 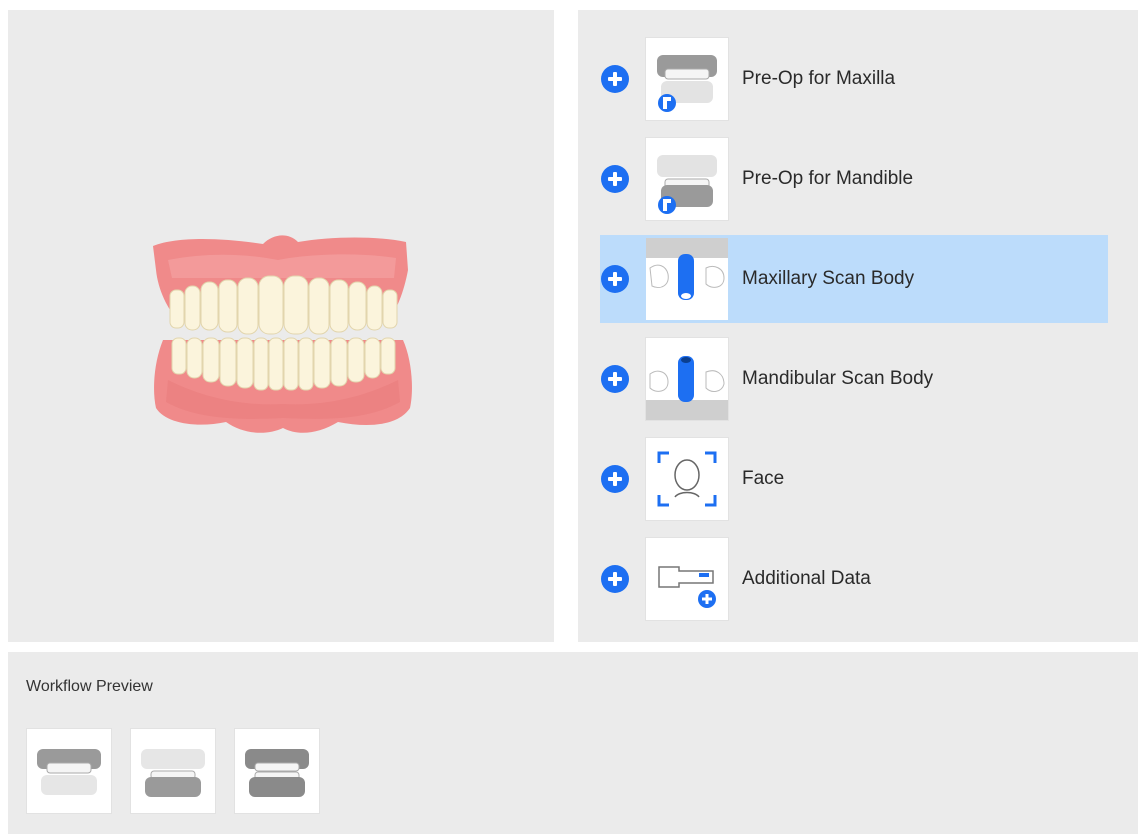 I want to click on full-denture-model, so click(x=282, y=334).